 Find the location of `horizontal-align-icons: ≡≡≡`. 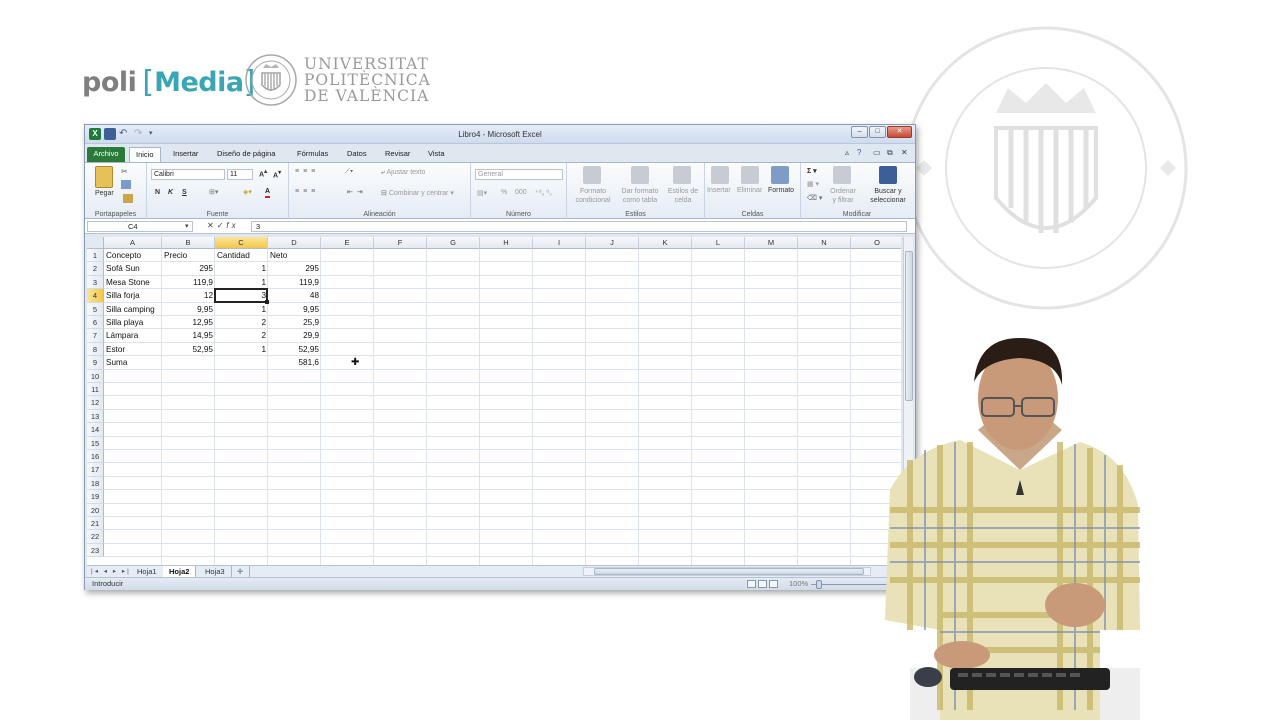

horizontal-align-icons: ≡≡≡ is located at coordinates (307, 191).